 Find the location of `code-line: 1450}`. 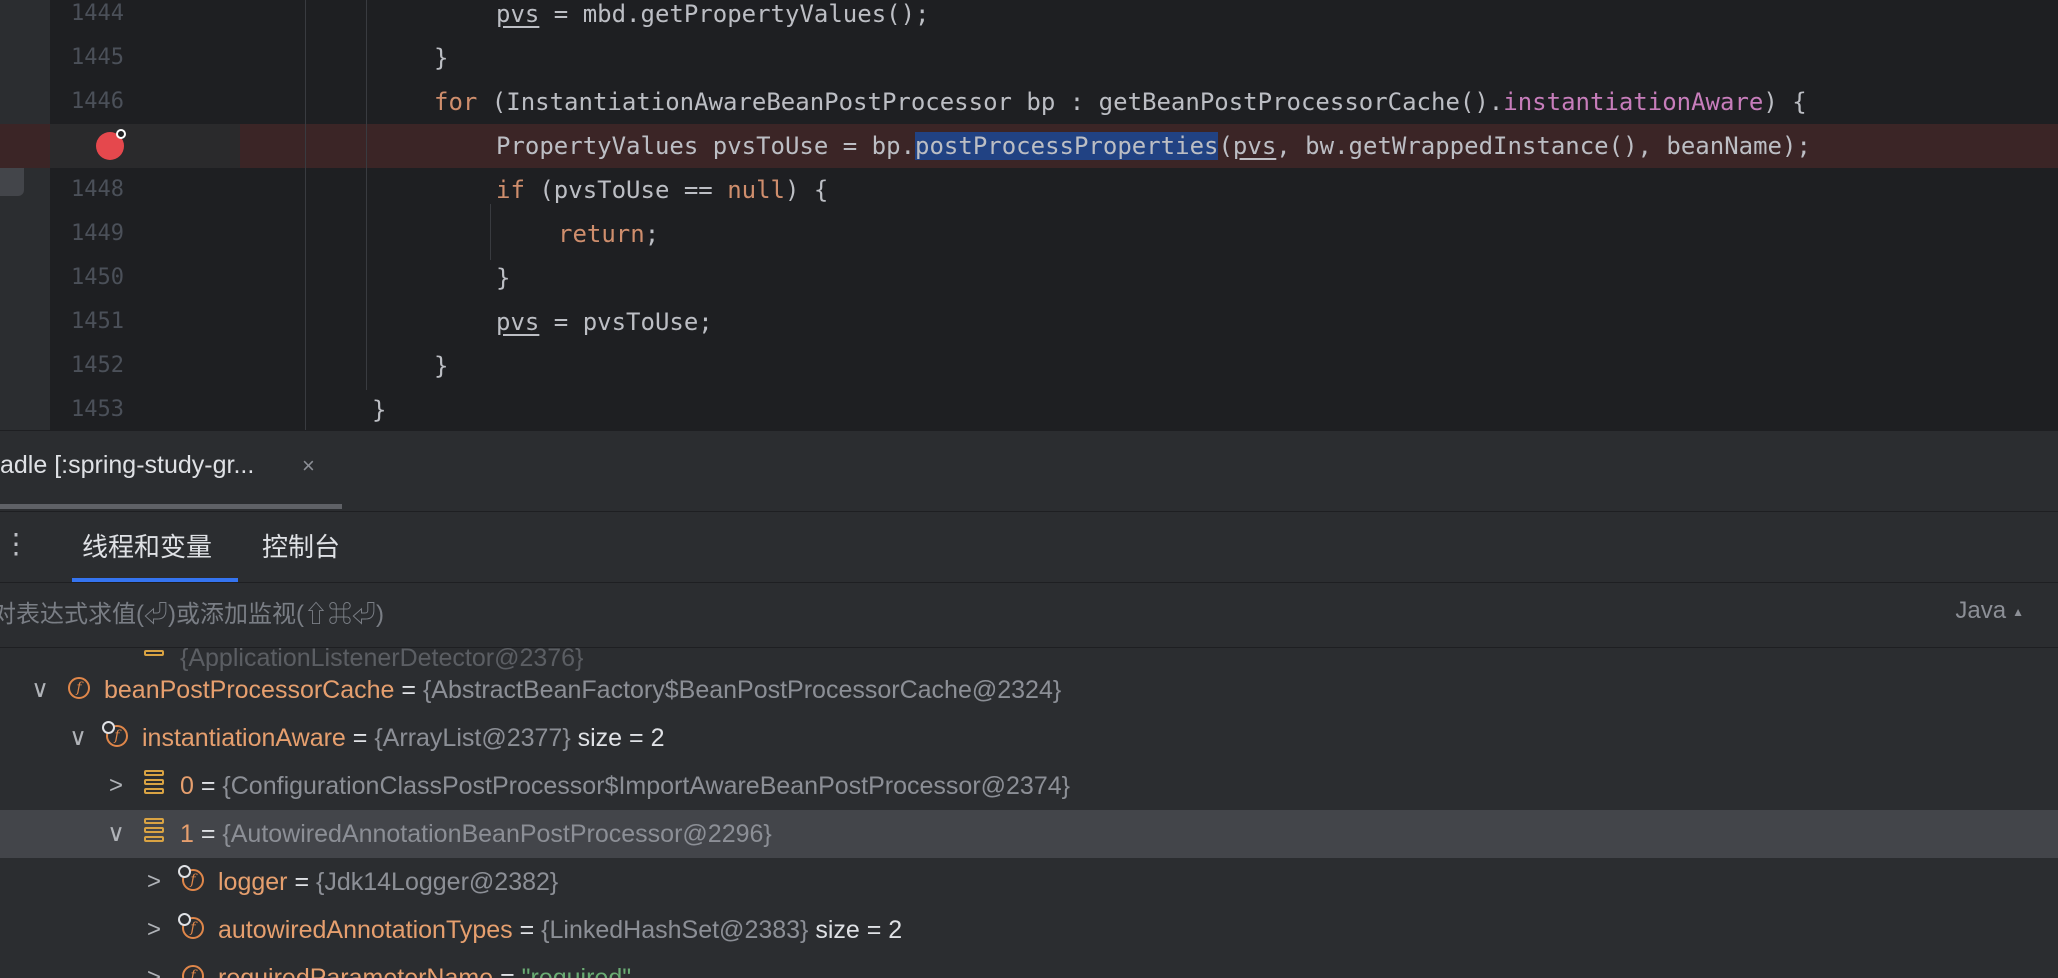

code-line: 1450} is located at coordinates (1029, 278).